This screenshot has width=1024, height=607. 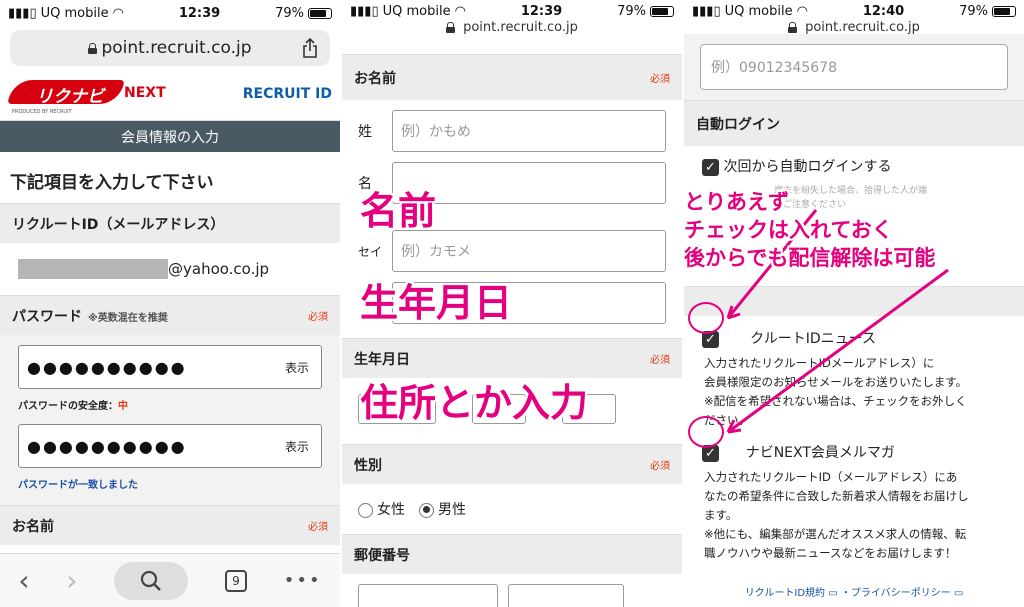 I want to click on annotation-birth: 生年月日, so click(x=436, y=303).